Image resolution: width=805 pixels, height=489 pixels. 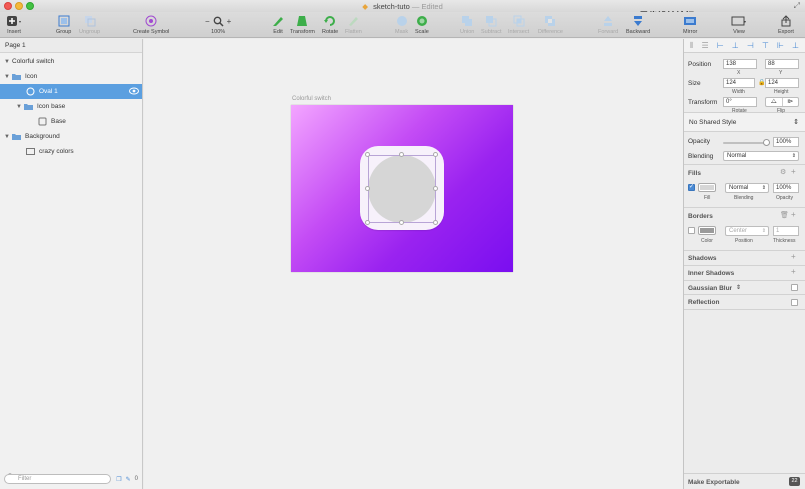 I want to click on add-shadow-icon: +, so click(x=793, y=256).